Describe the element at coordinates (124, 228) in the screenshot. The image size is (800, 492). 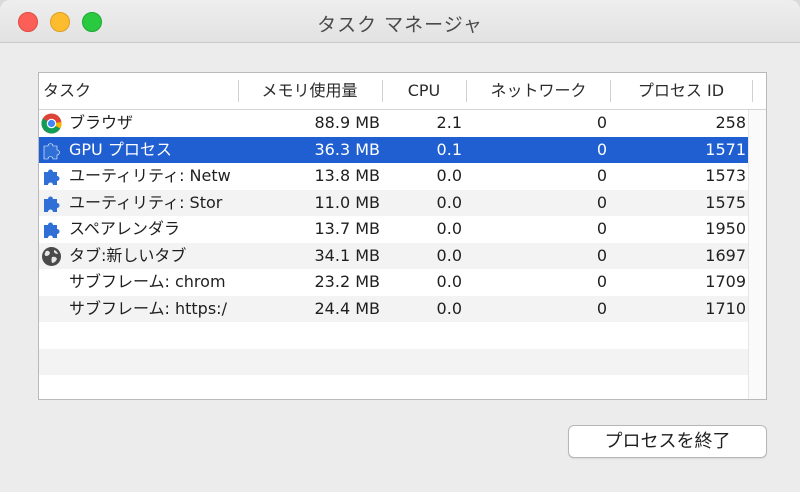
I see `process-name: スペアレンダラ` at that location.